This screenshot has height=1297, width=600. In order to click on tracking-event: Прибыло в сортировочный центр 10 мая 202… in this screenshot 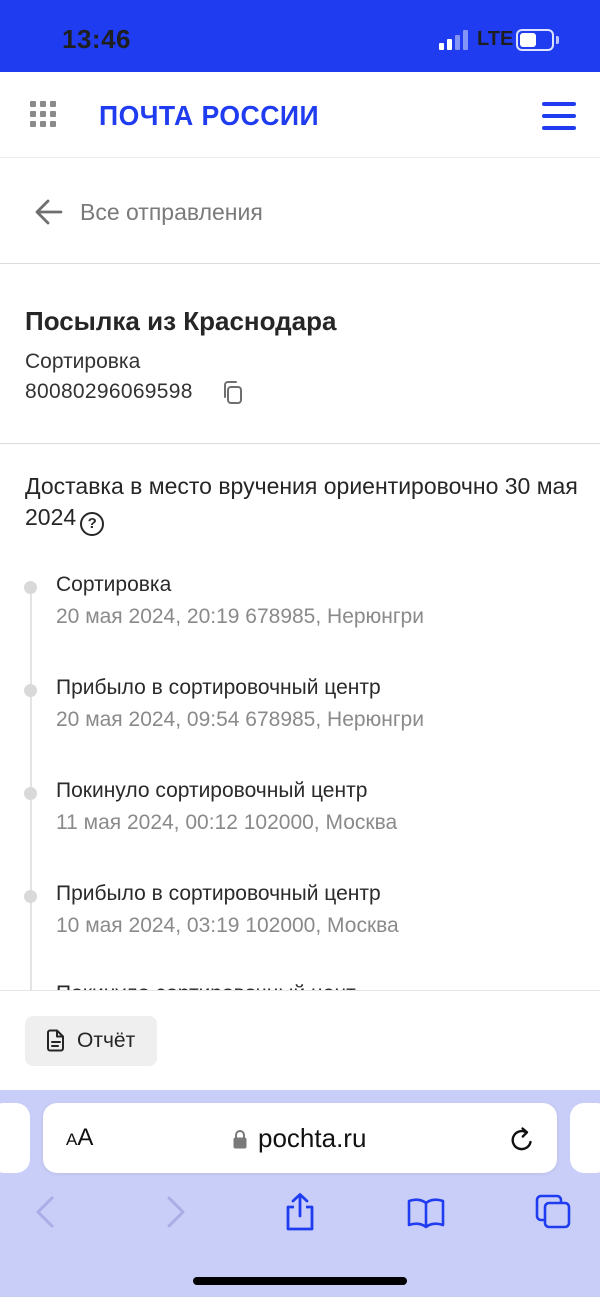, I will do `click(300, 922)`.